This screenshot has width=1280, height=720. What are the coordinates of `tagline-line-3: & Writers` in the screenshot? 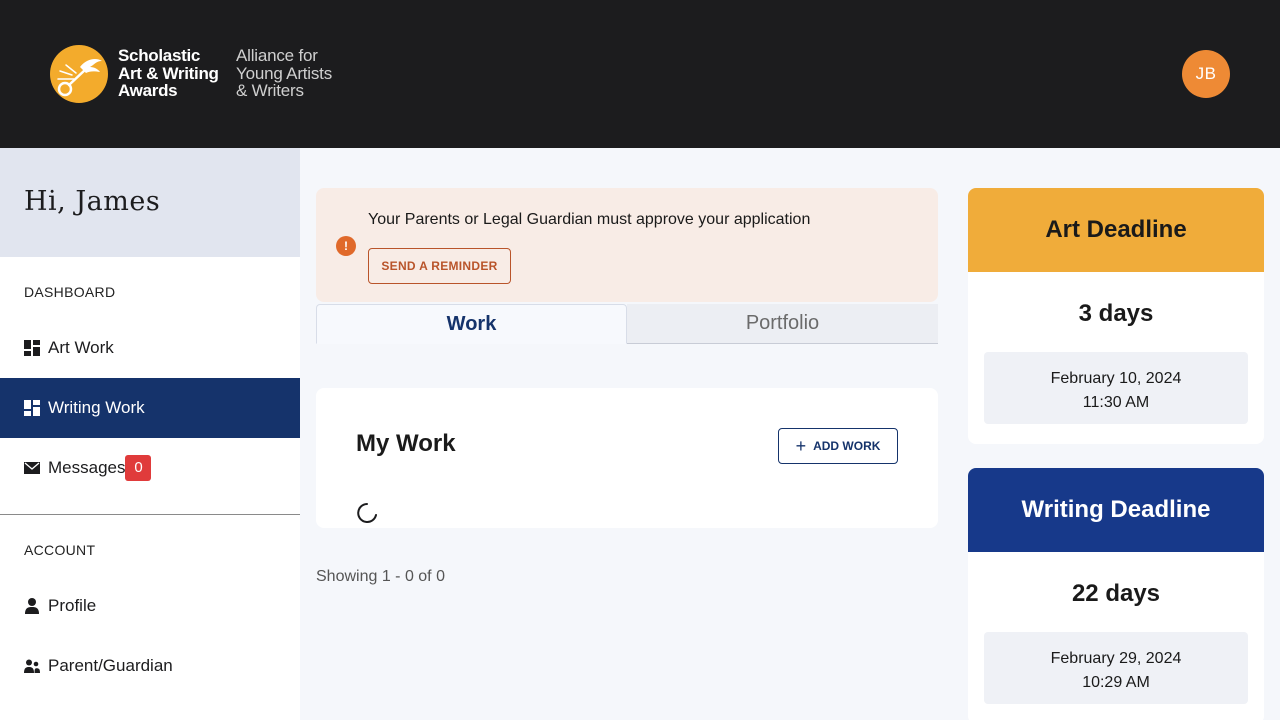 It's located at (270, 90).